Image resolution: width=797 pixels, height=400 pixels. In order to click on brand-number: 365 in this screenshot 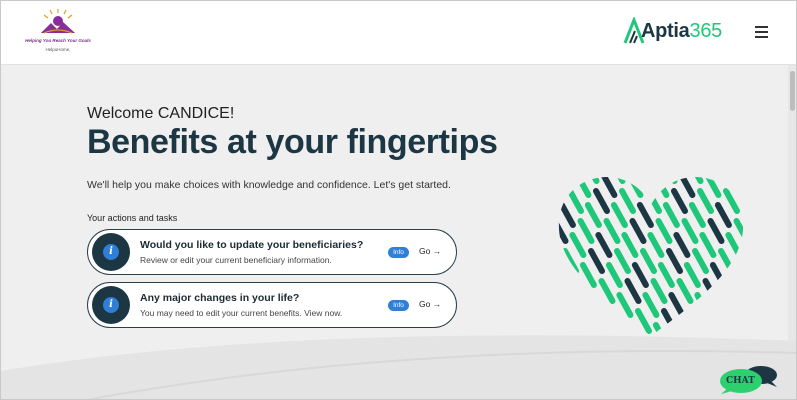, I will do `click(706, 31)`.